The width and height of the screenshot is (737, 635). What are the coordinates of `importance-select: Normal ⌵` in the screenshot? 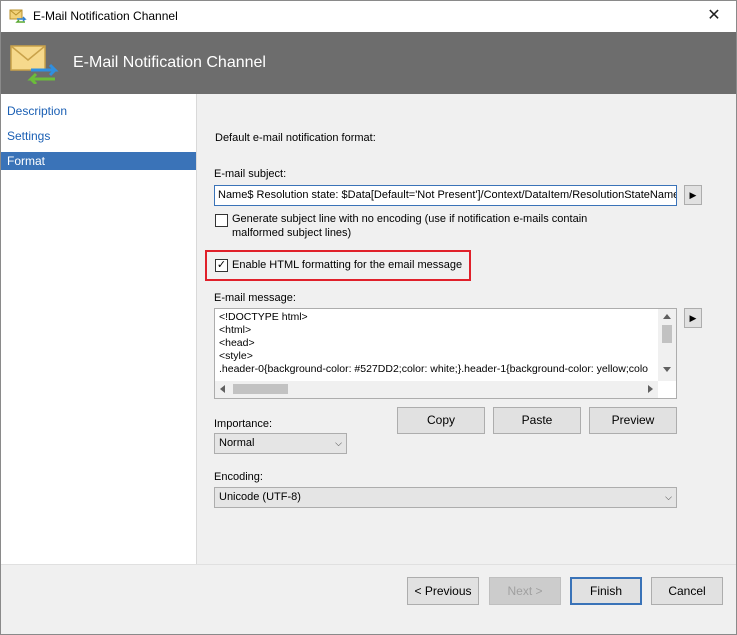 It's located at (280, 443).